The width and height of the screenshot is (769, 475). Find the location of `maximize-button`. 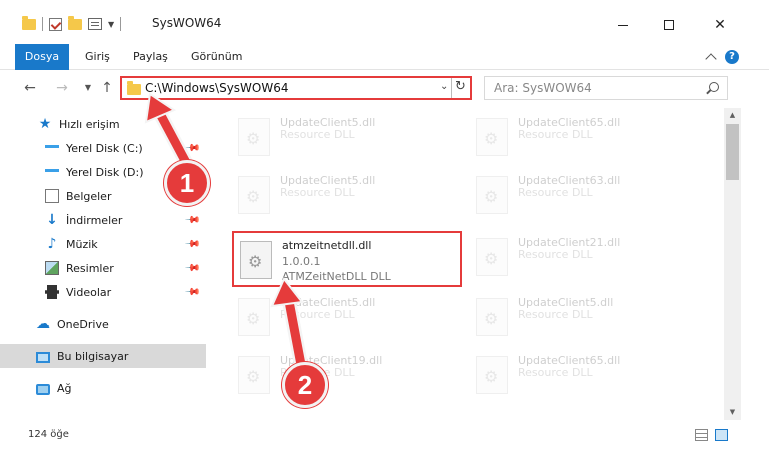

maximize-button is located at coordinates (669, 25).